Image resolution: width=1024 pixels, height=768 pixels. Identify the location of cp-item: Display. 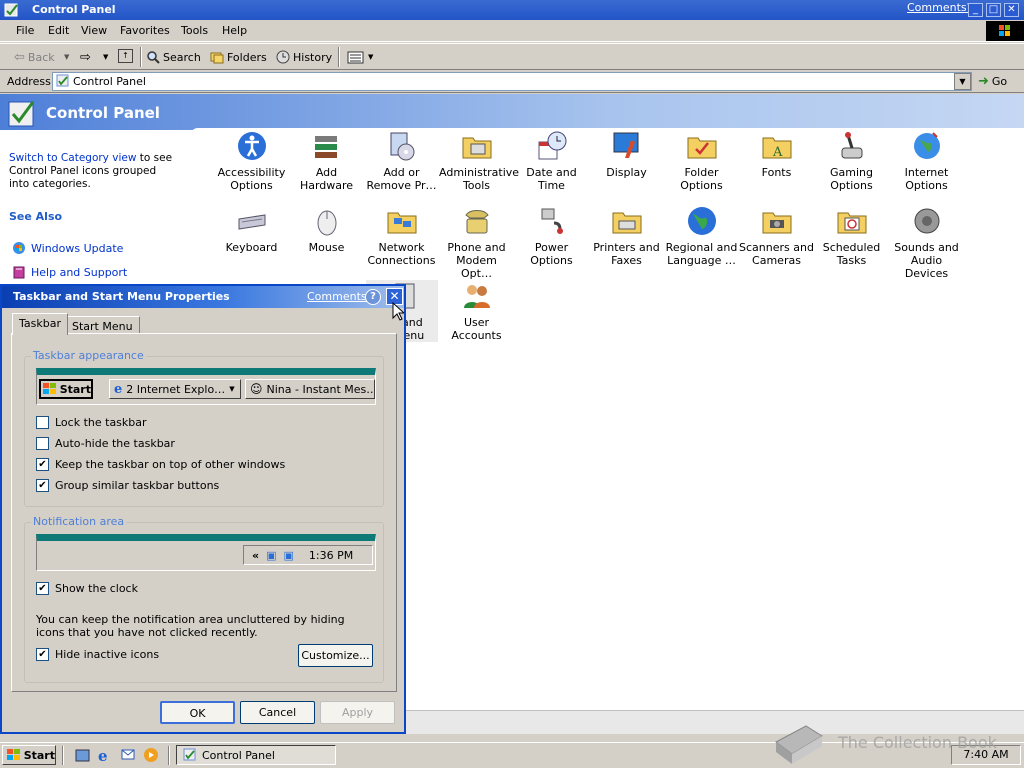
(626, 154).